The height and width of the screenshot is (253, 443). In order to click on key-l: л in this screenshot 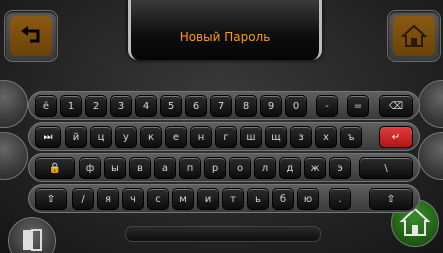, I will do `click(265, 168)`.